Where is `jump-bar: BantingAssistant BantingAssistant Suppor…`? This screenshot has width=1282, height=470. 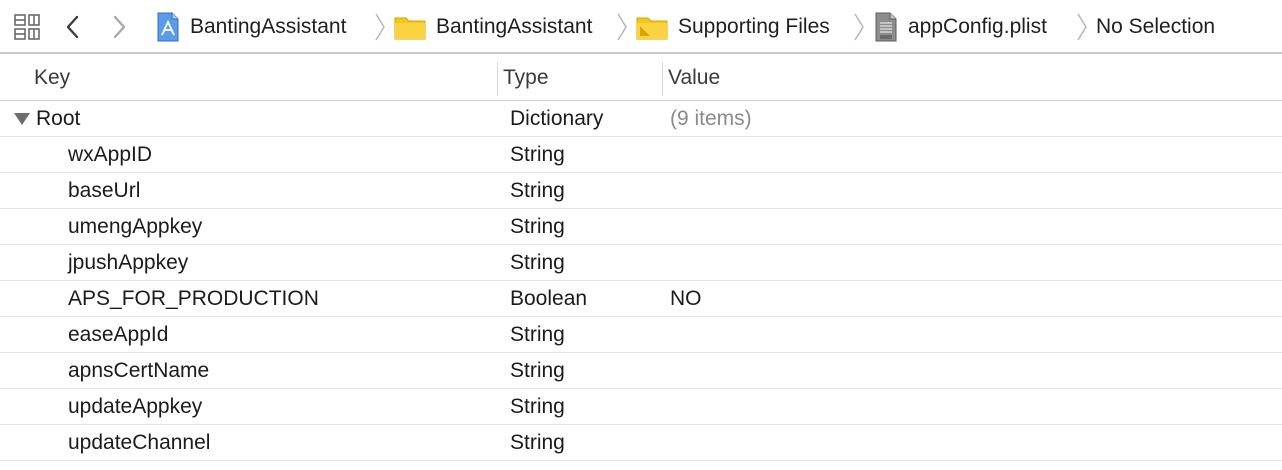 jump-bar: BantingAssistant BantingAssistant Suppor… is located at coordinates (641, 27).